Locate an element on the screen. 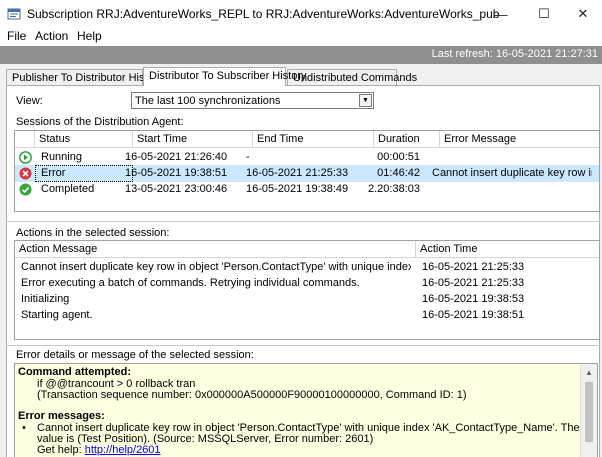  command-heading: Command attempted: is located at coordinates (75, 372).